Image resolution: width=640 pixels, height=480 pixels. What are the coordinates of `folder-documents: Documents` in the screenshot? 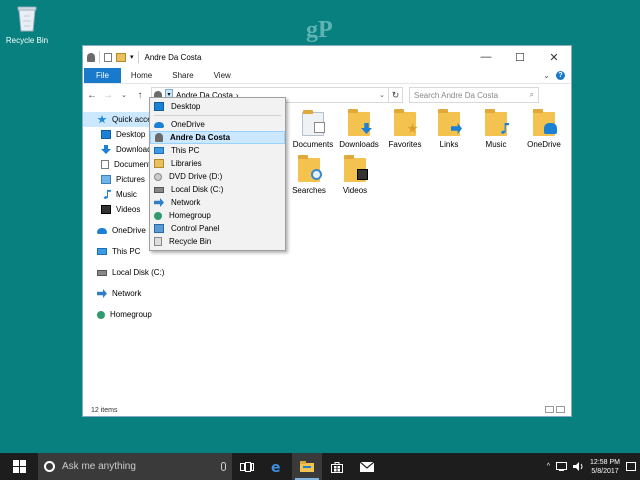 It's located at (313, 129).